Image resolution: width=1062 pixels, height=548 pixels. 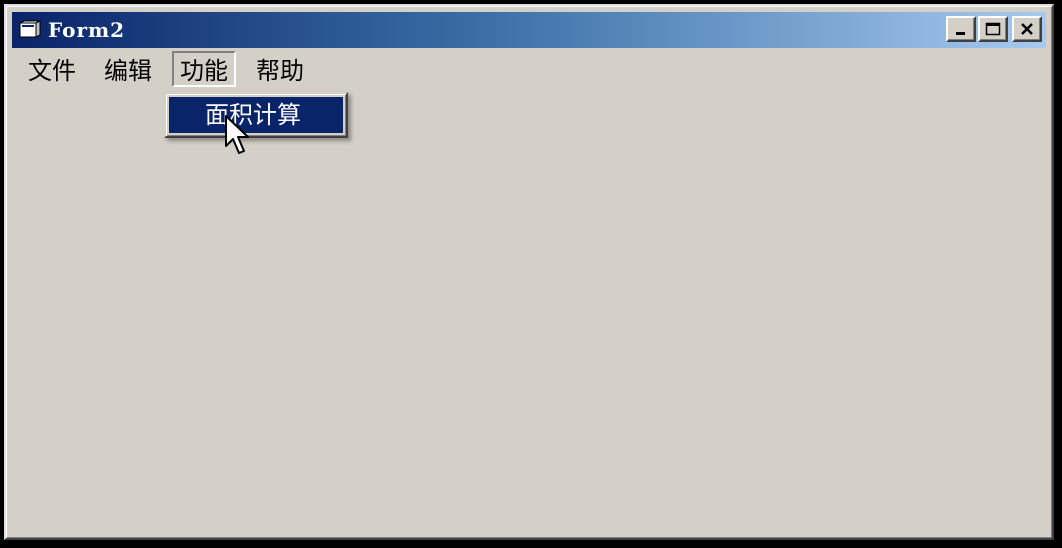 I want to click on menu-item-area-calculation: 面积计算, so click(x=256, y=115).